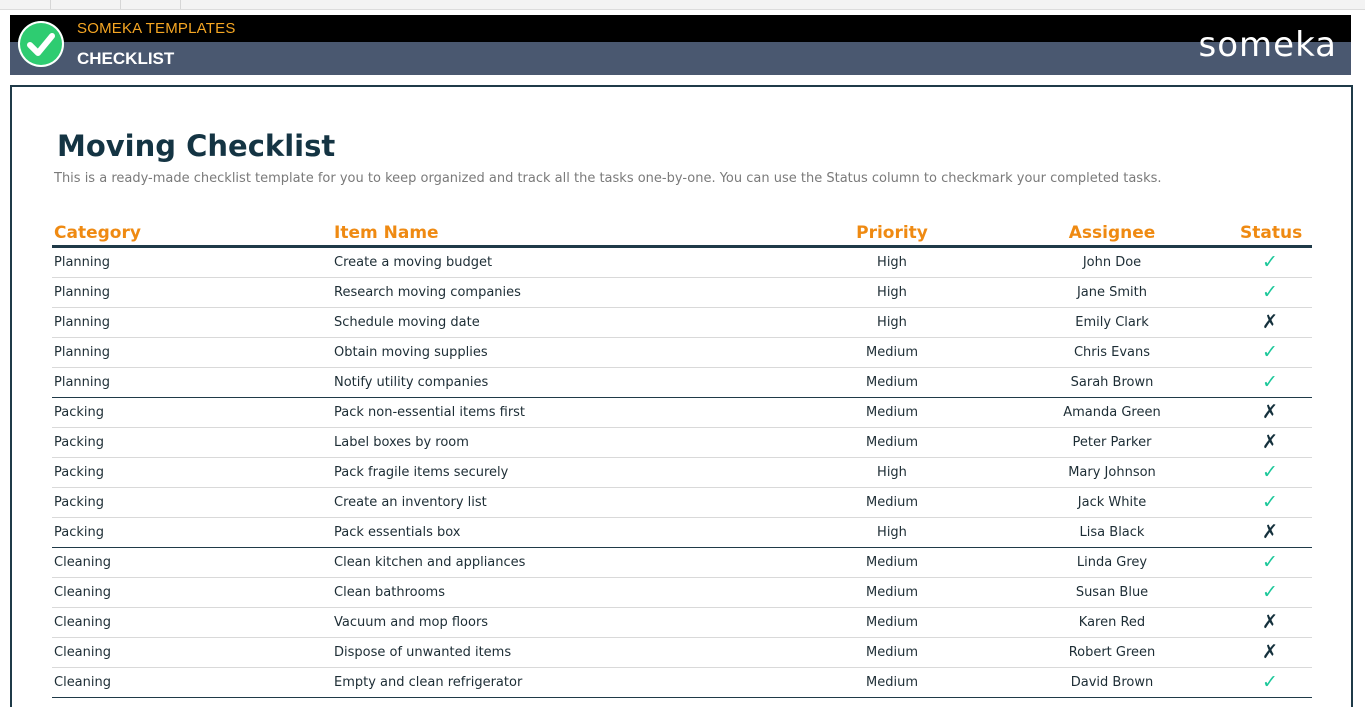  I want to click on cell-item-name: Dispose of unwanted items, so click(423, 652).